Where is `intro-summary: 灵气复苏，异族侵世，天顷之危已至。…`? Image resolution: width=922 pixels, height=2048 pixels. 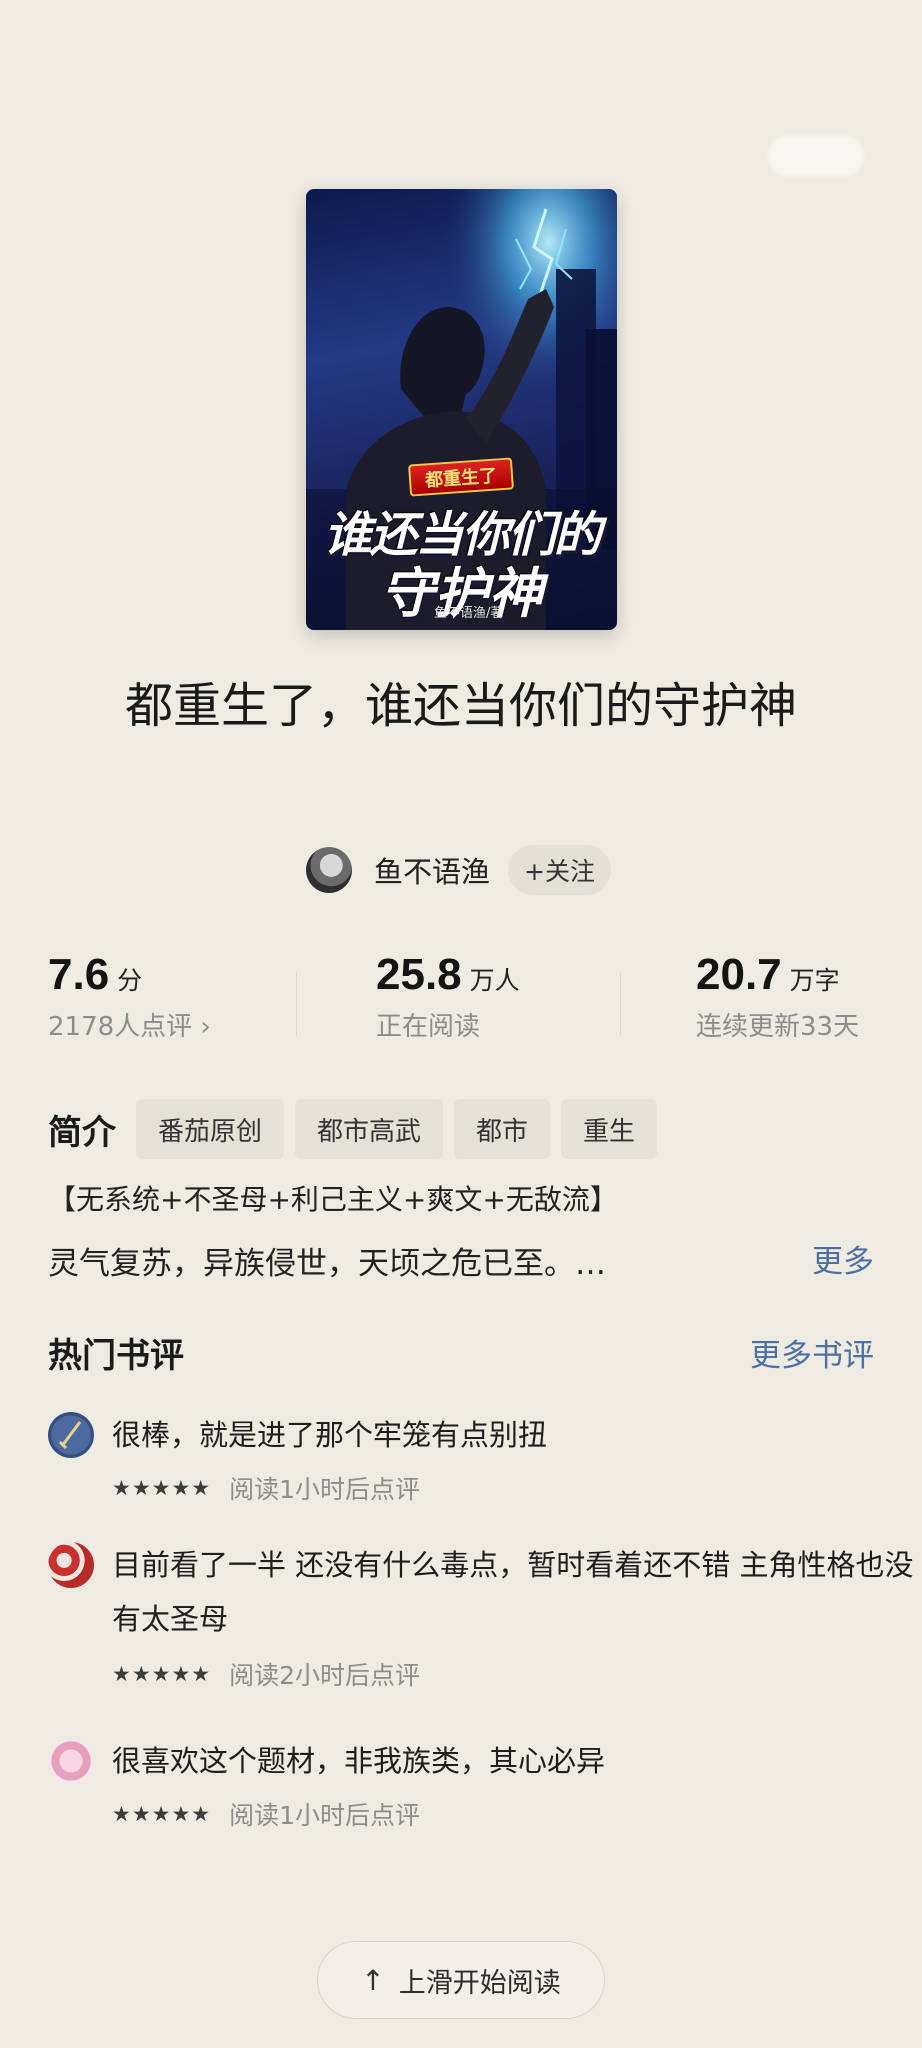 intro-summary: 灵气复苏，异族侵世，天顷之危已至。… is located at coordinates (327, 1260).